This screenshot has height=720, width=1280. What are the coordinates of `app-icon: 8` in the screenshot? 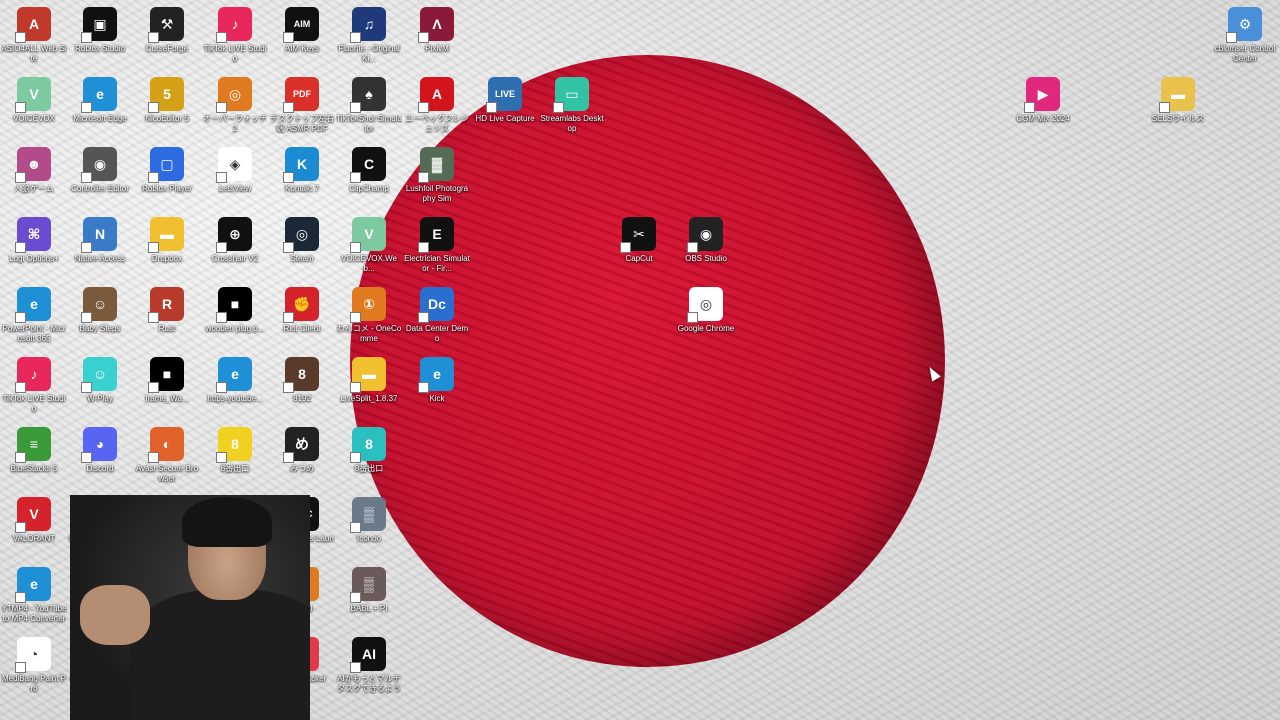 It's located at (368, 445).